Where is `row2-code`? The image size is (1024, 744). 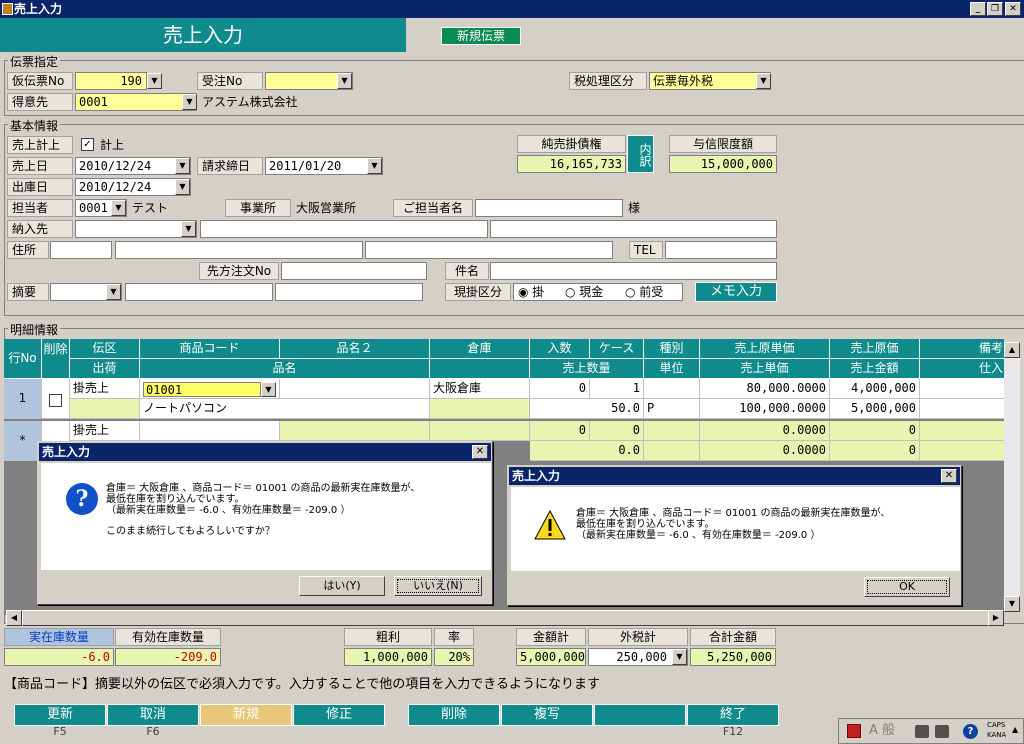 row2-code is located at coordinates (210, 431).